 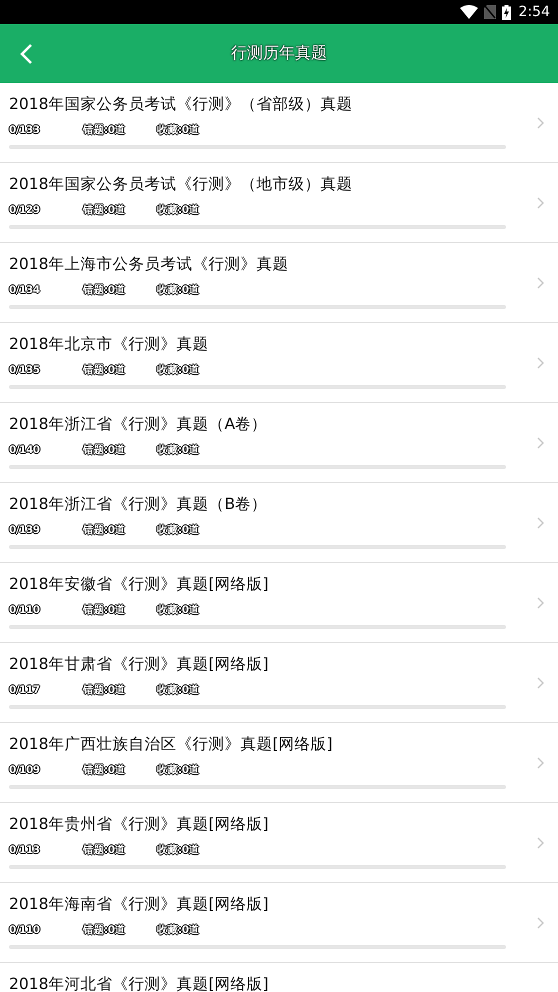 What do you see at coordinates (139, 584) in the screenshot?
I see `paper-title: 2018年安徽省《行测》真题[网络版]` at bounding box center [139, 584].